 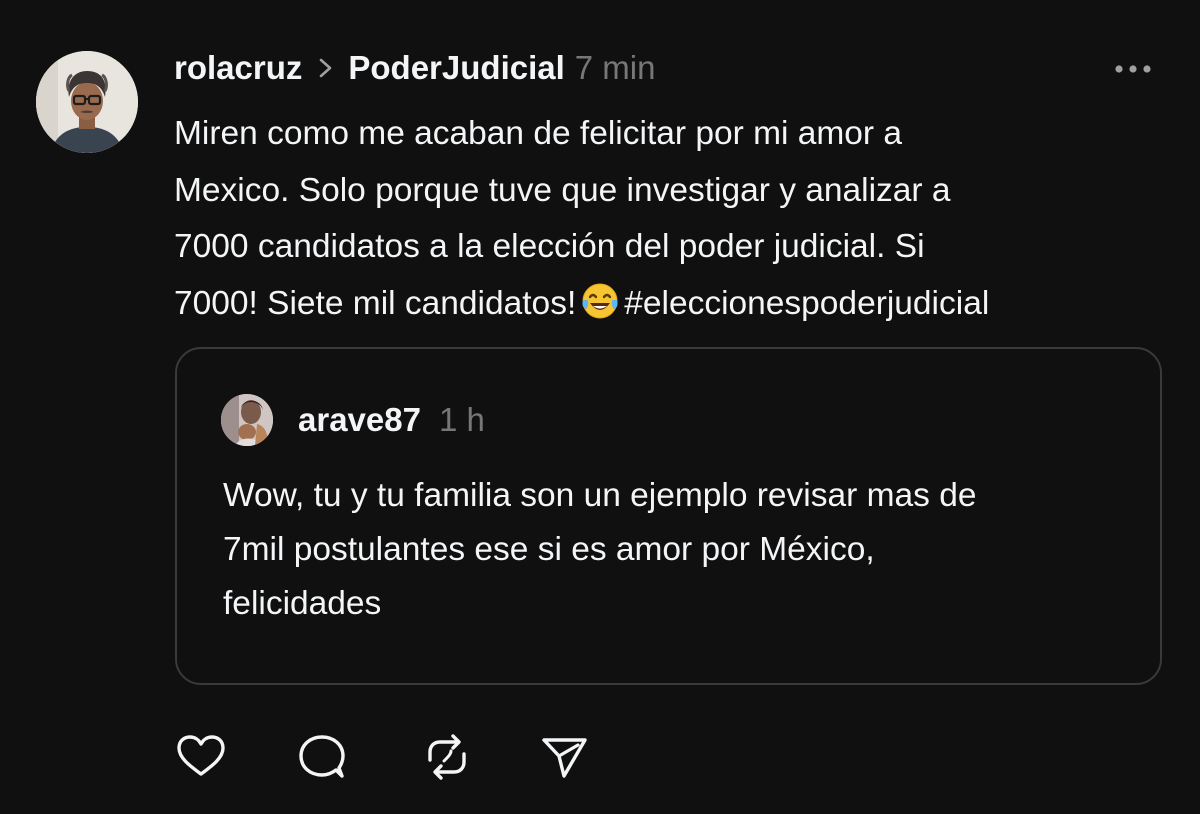 What do you see at coordinates (375, 303) in the screenshot?
I see `post-text-line: 7000! Siete mil candidatos!` at bounding box center [375, 303].